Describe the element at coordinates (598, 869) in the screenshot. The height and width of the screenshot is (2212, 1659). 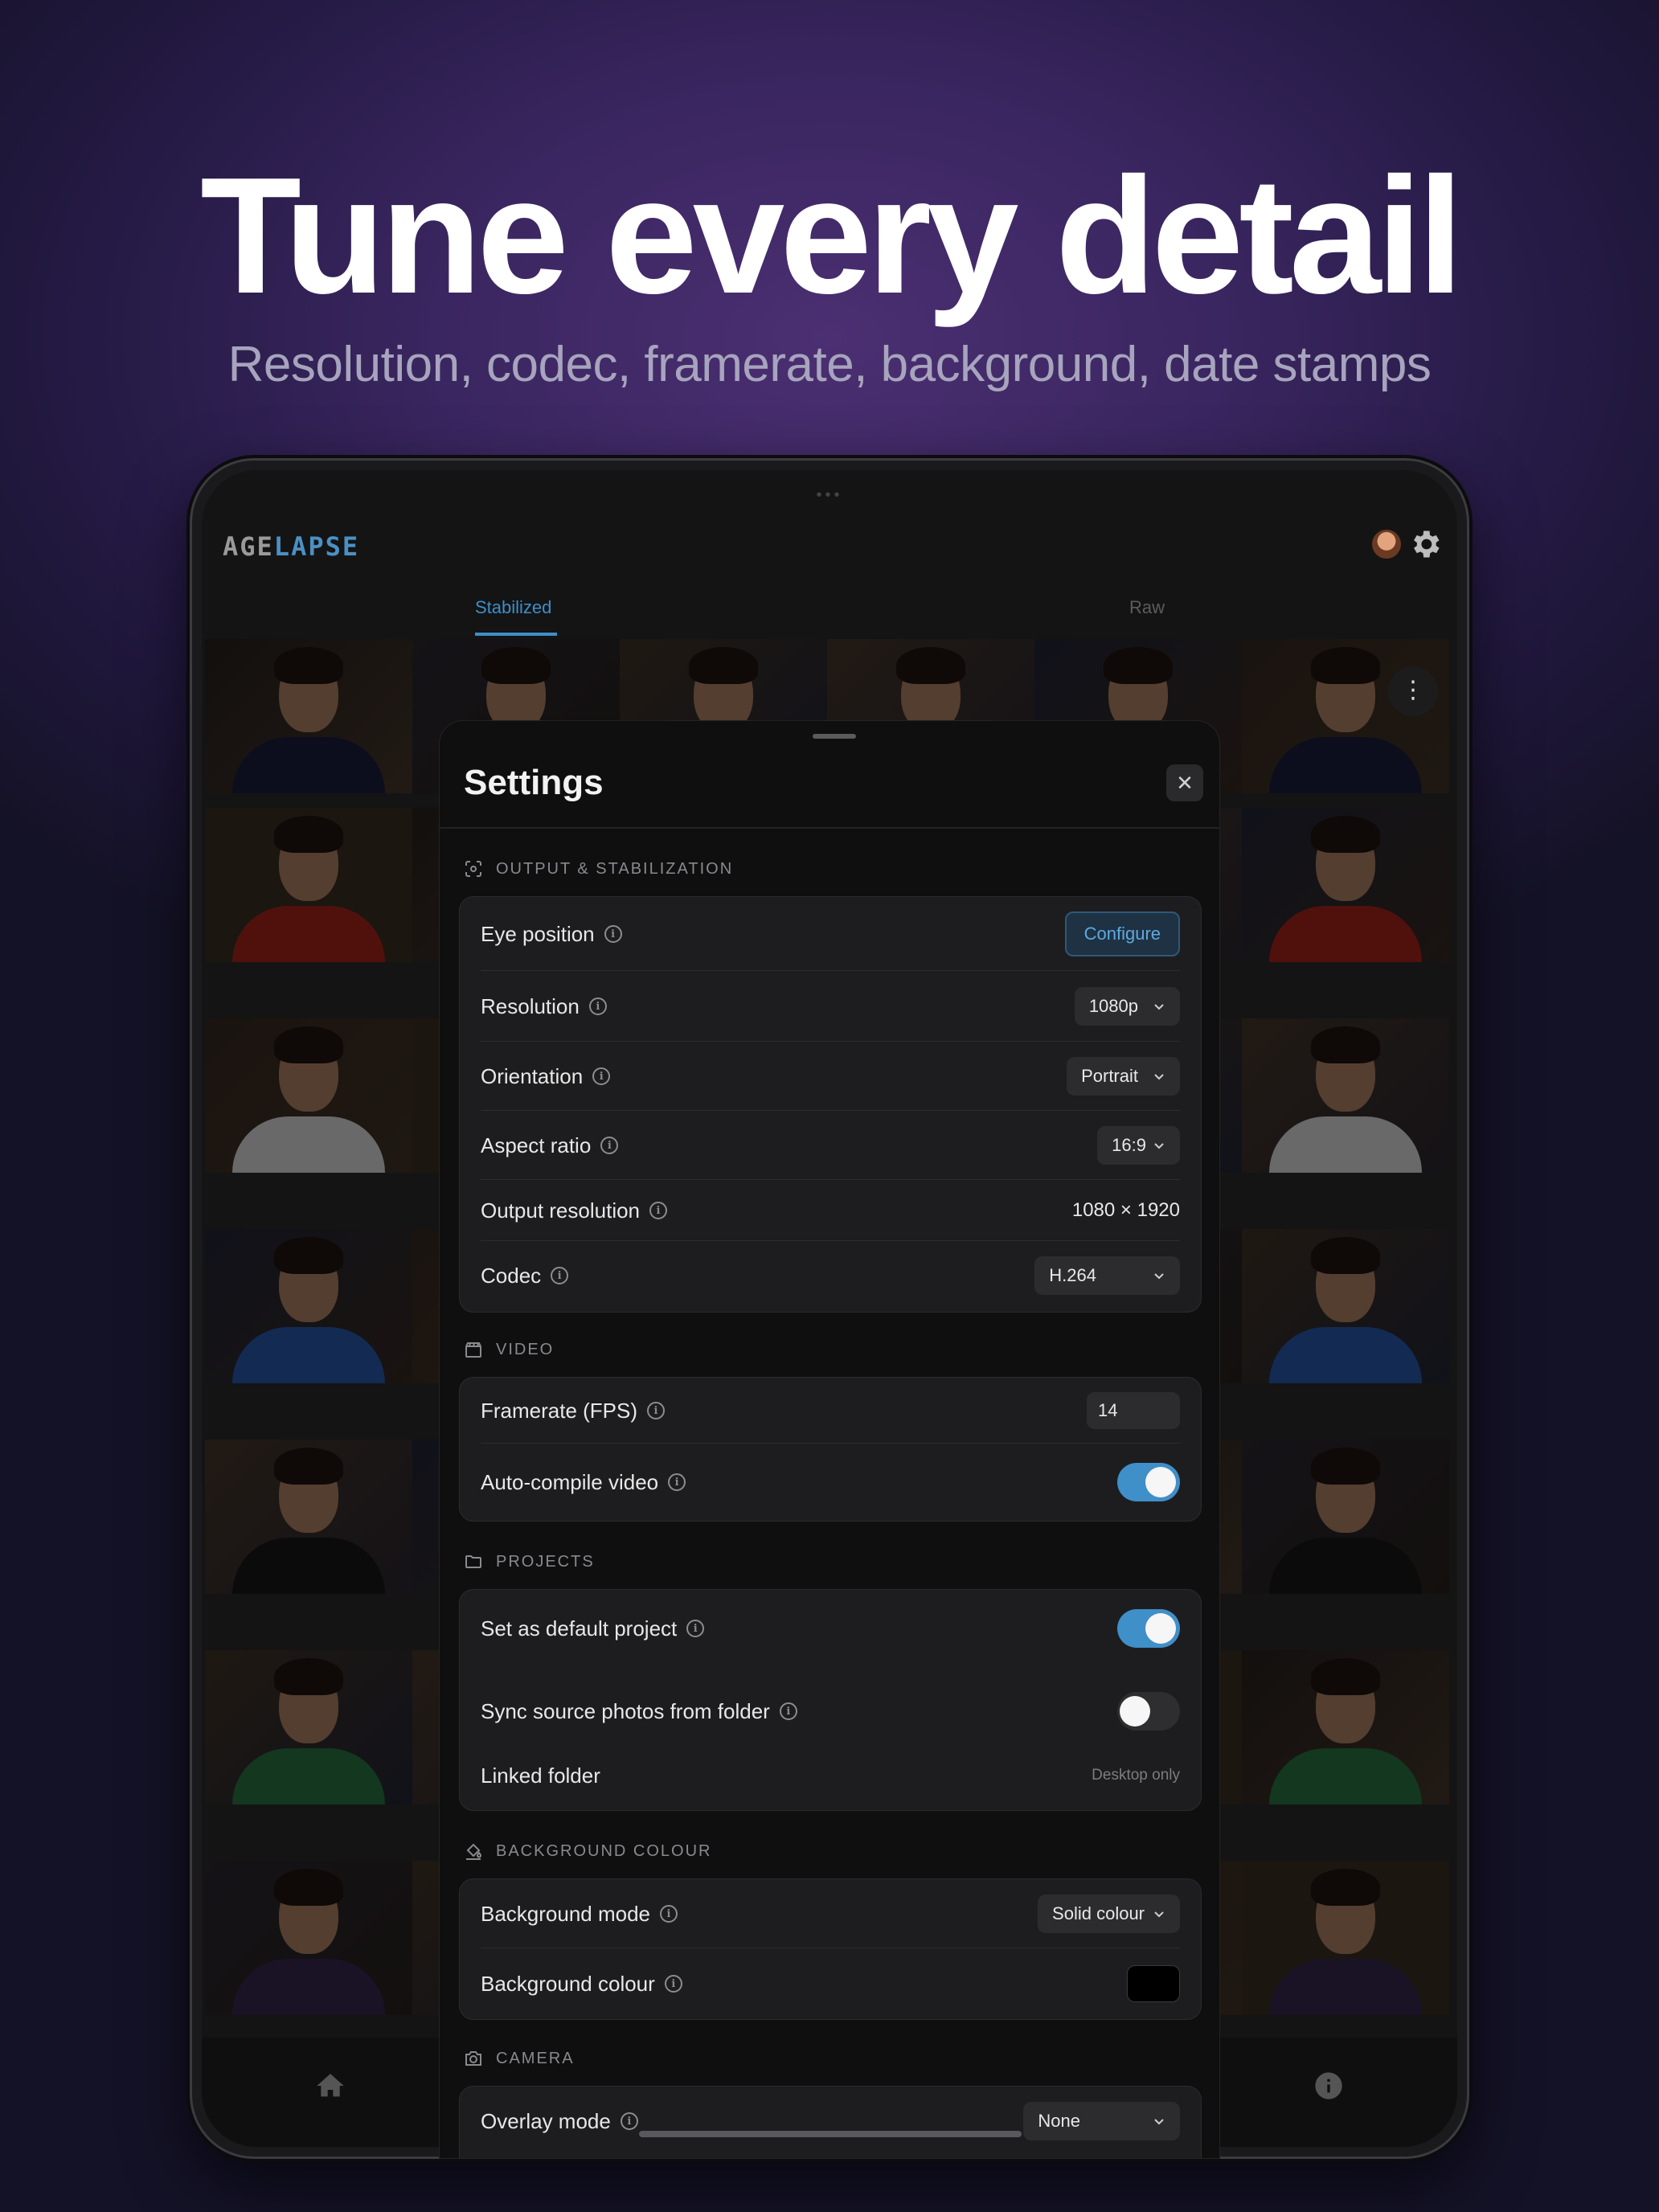
I see `section-output-label: OUTPUT & STABILIZATION` at that location.